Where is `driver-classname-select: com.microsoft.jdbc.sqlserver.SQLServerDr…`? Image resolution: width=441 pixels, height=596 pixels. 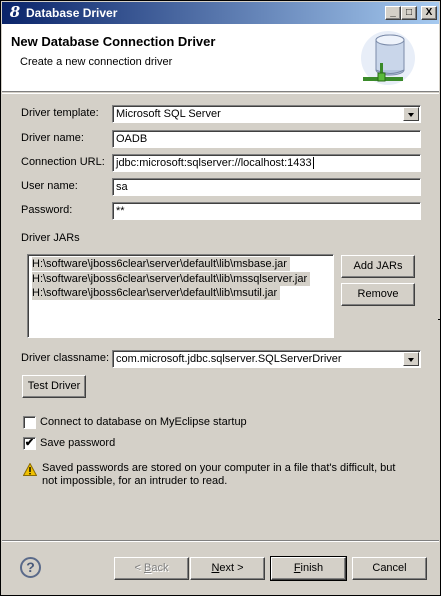 driver-classname-select: com.microsoft.jdbc.sqlserver.SQLServerDr… is located at coordinates (266, 359).